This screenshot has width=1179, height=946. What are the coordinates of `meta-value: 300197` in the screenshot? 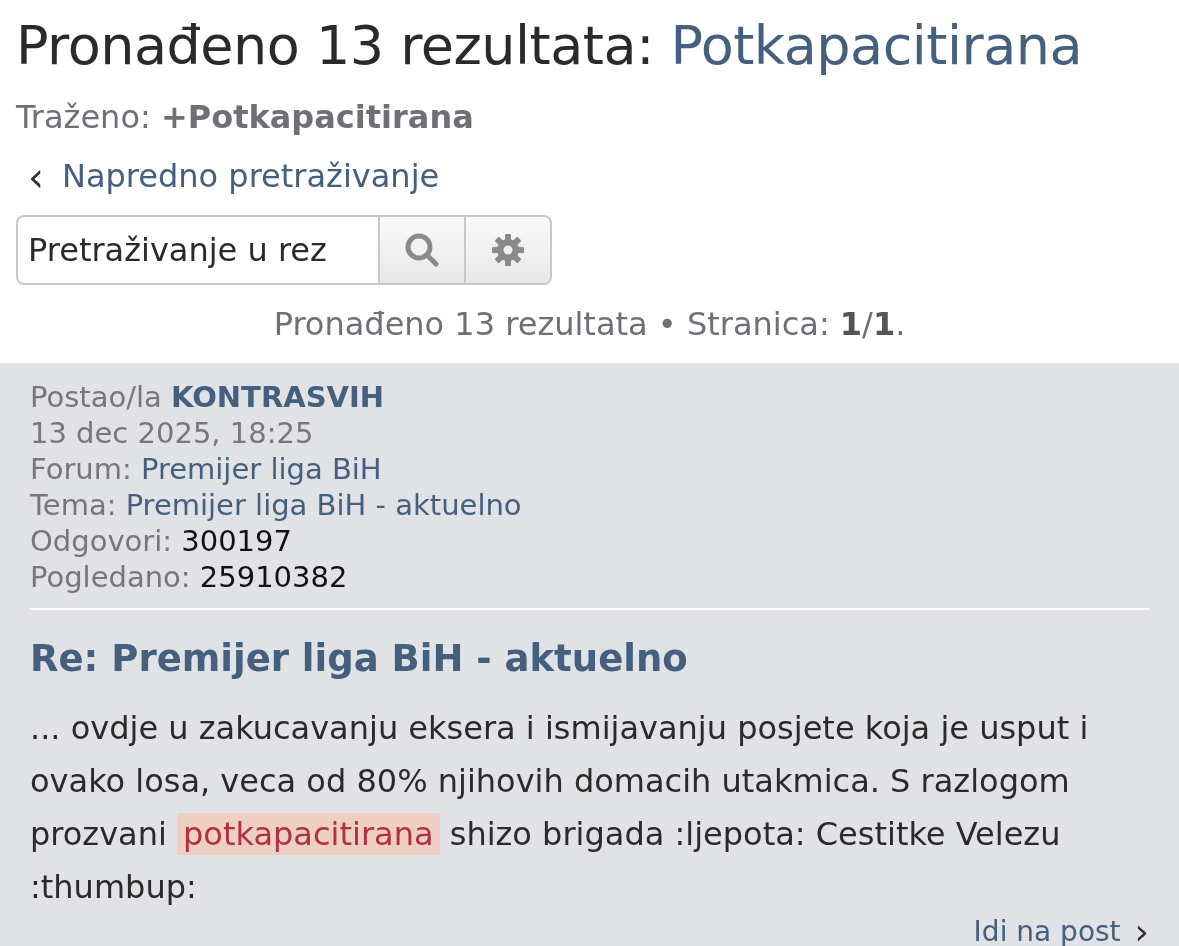 It's located at (236, 541).